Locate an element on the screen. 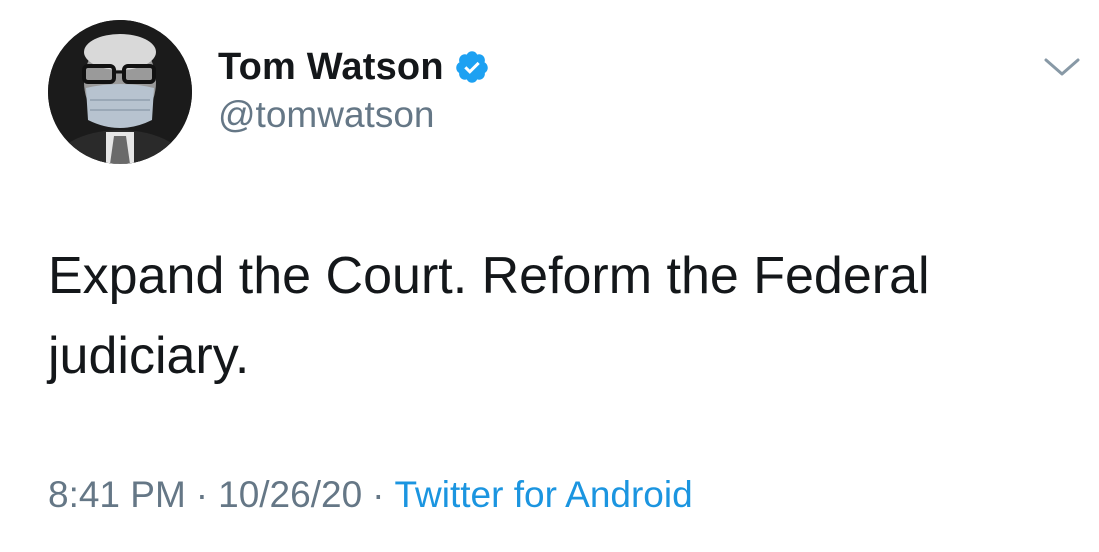 The width and height of the screenshot is (1099, 552). verified-badge-icon is located at coordinates (472, 67).